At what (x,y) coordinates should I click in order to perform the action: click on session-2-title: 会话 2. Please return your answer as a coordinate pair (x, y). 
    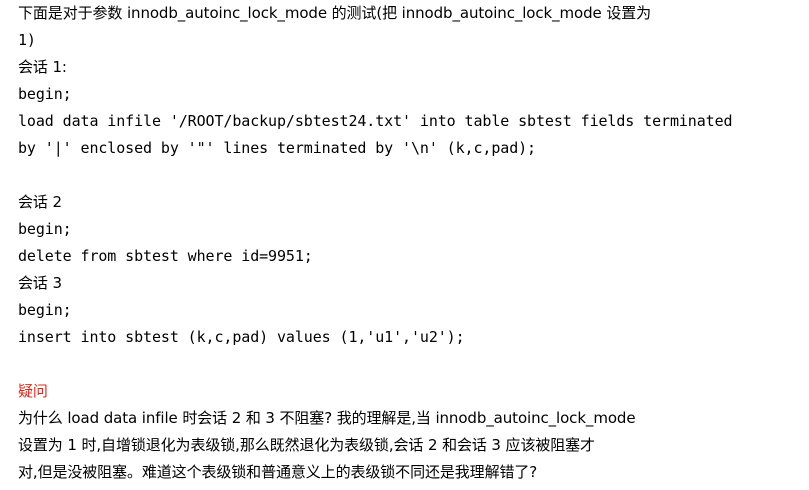
    Looking at the image, I should click on (40, 202).